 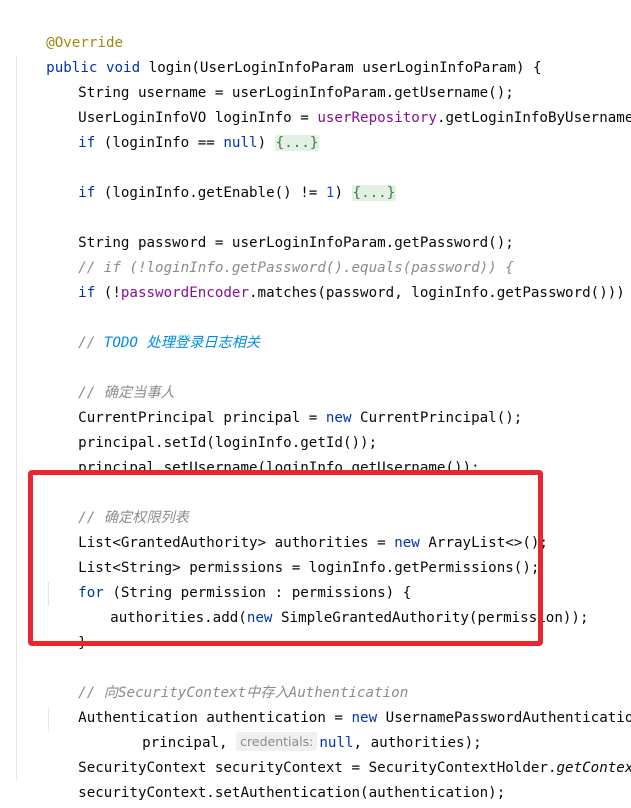 What do you see at coordinates (243, 693) in the screenshot?
I see `code-line: // 向SecurityContext中存入Authentication` at bounding box center [243, 693].